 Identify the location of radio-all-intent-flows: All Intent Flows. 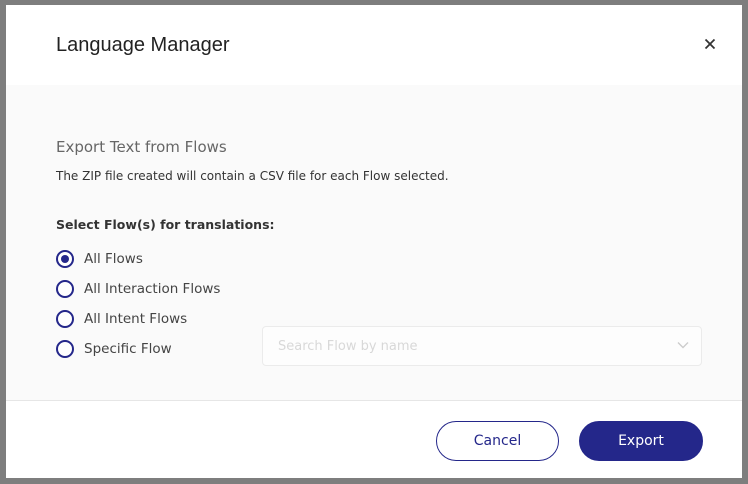
(121, 319).